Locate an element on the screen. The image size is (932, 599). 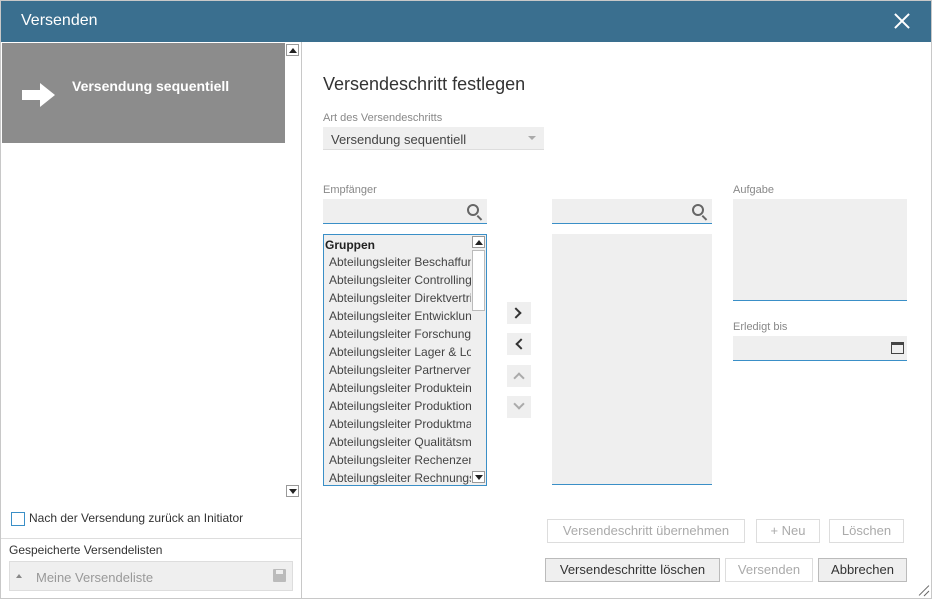
list-item: Abteilungsleiter Rechnungswesen is located at coordinates (400, 478).